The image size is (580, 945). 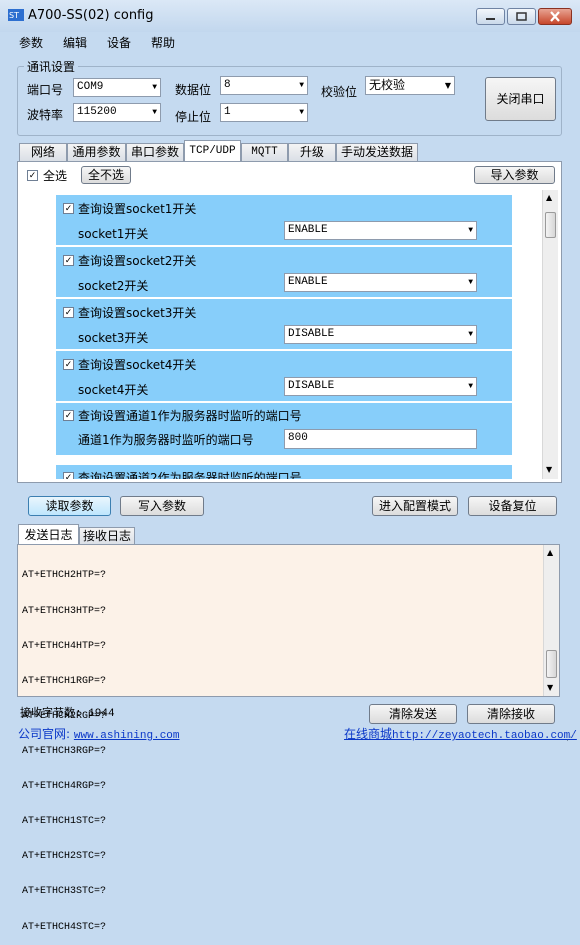 I want to click on company-site: 公司官网: www.ashining.com, so click(x=99, y=733).